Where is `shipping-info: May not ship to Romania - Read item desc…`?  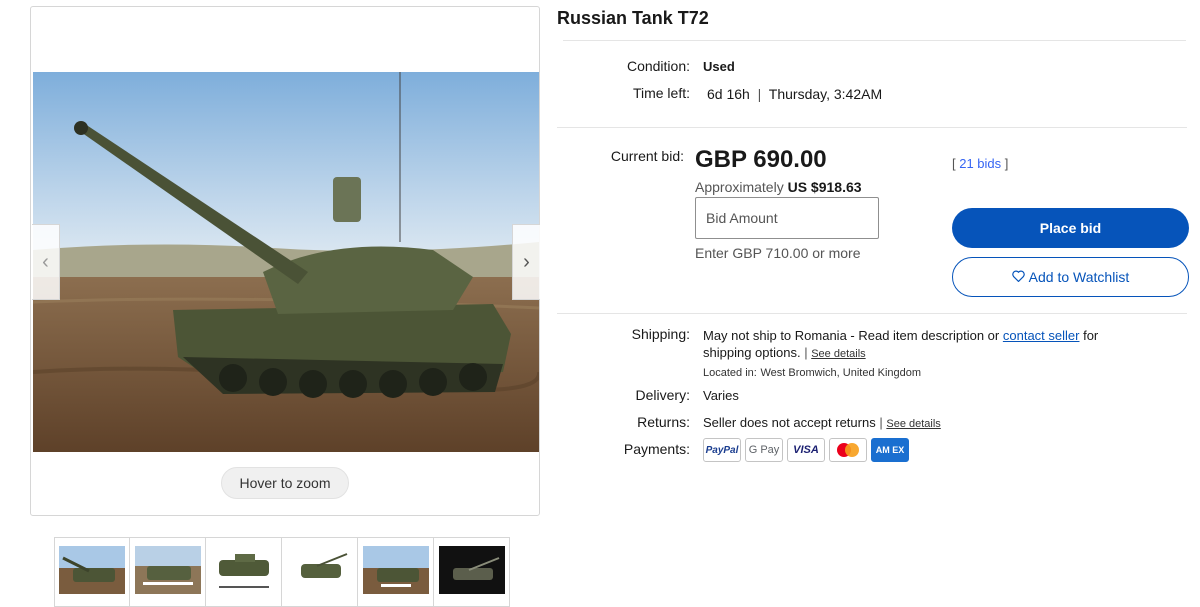 shipping-info: May not ship to Romania - Read item desc… is located at coordinates (938, 354).